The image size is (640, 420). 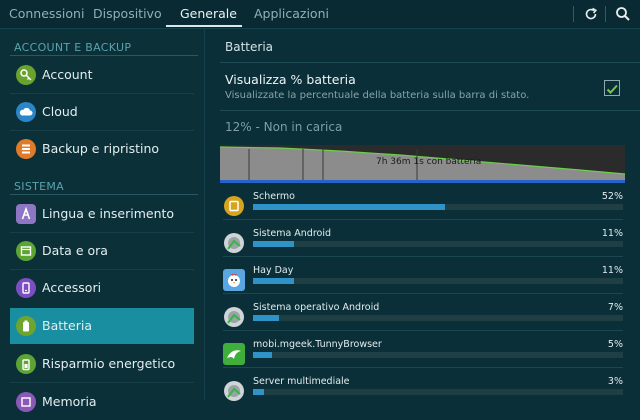 What do you see at coordinates (127, 14) in the screenshot?
I see `tab-dispositivo: Dispositivo` at bounding box center [127, 14].